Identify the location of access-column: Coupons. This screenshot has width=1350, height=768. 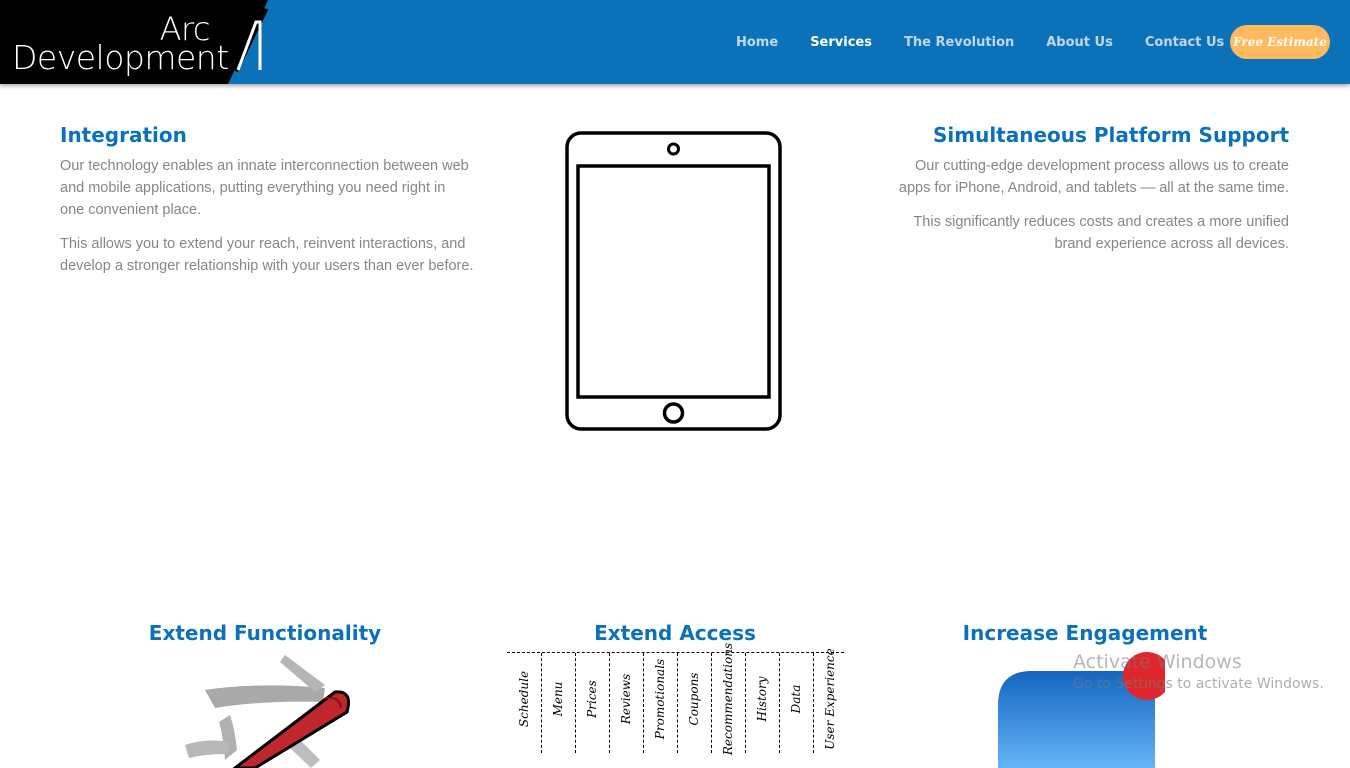
(694, 703).